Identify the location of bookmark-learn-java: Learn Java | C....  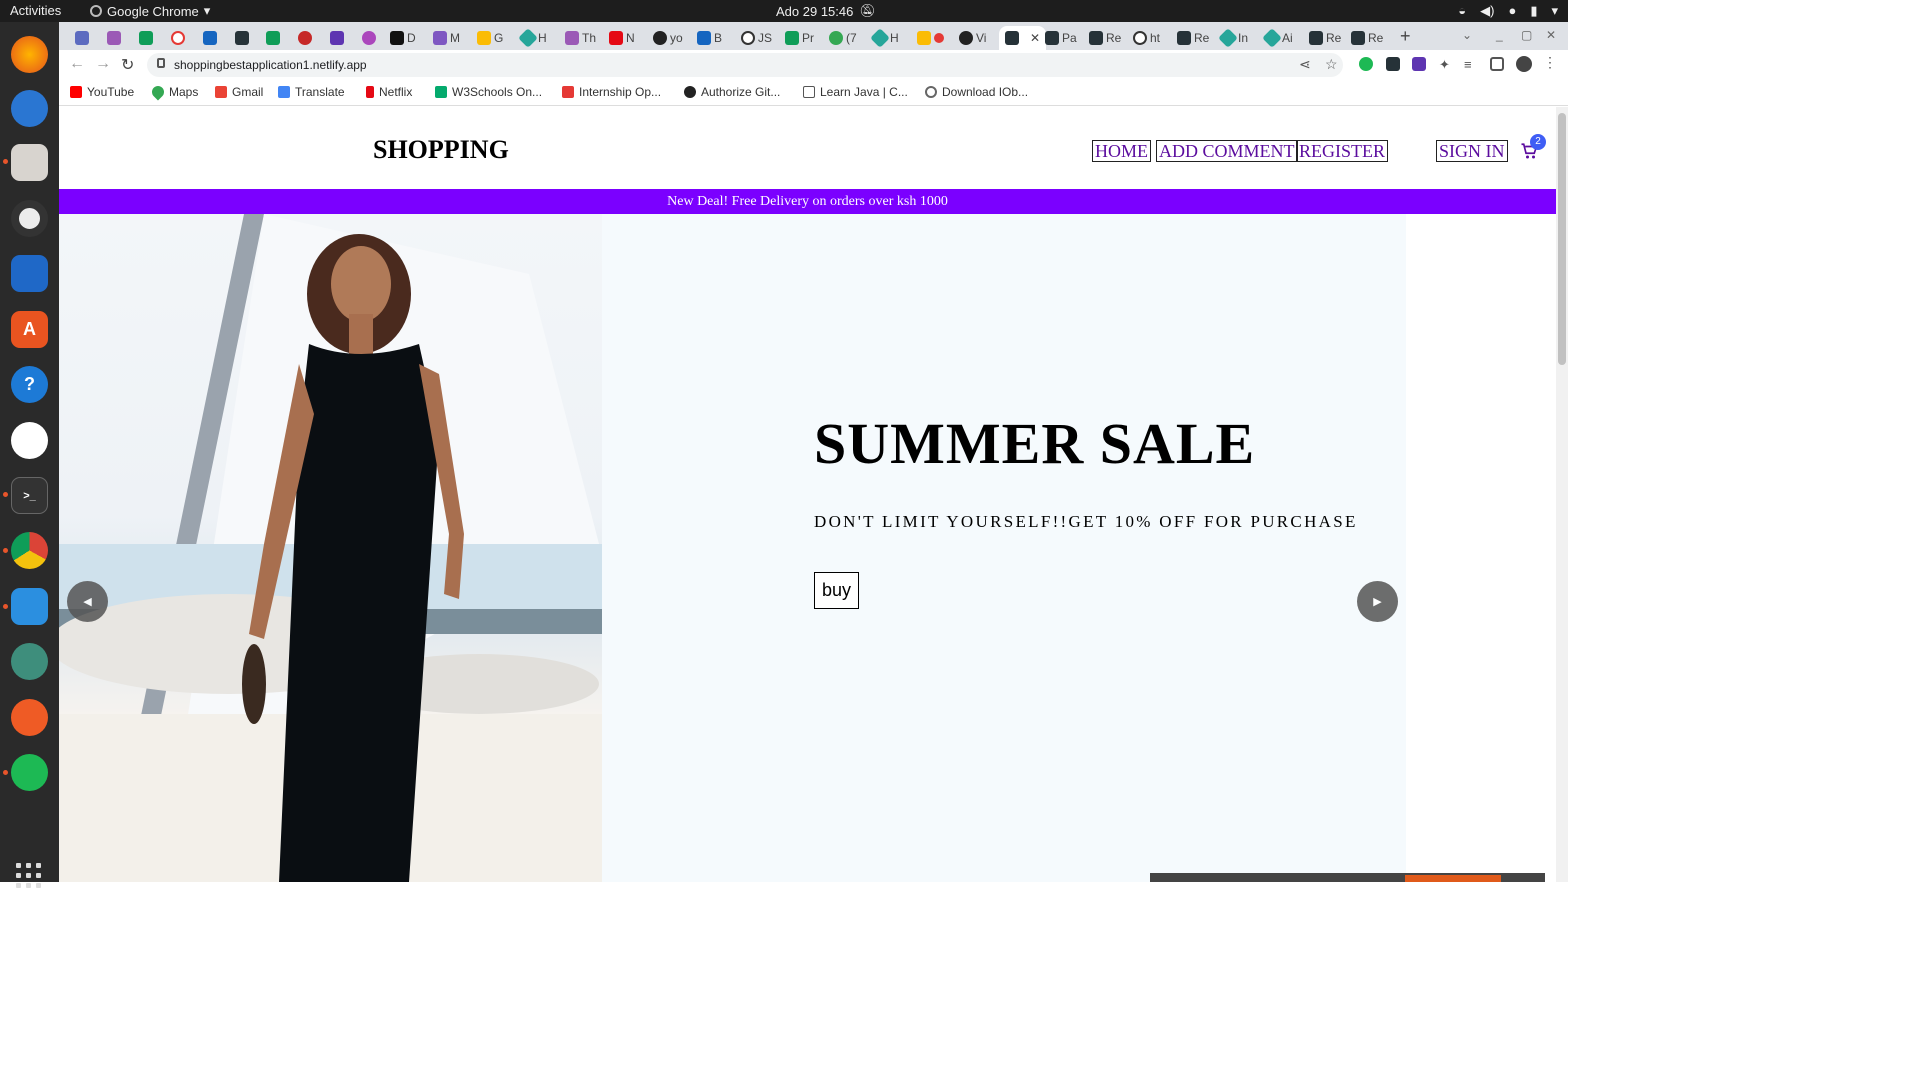
(855, 92).